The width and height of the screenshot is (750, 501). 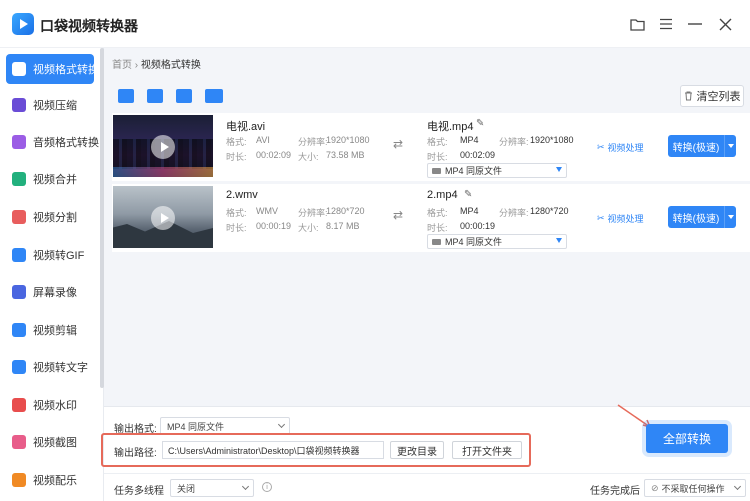 I want to click on video-edit-icon, so click(x=19, y=330).